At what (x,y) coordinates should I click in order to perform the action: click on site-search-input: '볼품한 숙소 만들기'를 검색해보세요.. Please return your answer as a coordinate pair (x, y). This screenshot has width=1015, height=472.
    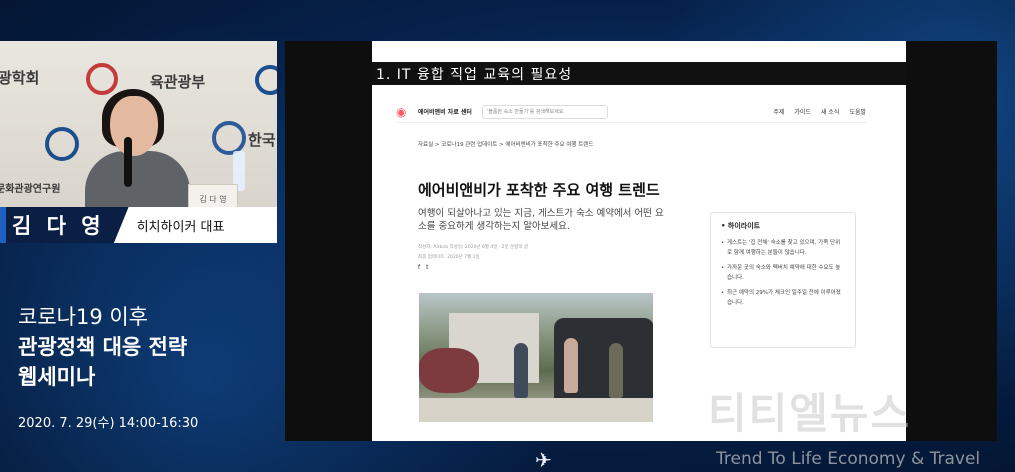
    Looking at the image, I should click on (544, 111).